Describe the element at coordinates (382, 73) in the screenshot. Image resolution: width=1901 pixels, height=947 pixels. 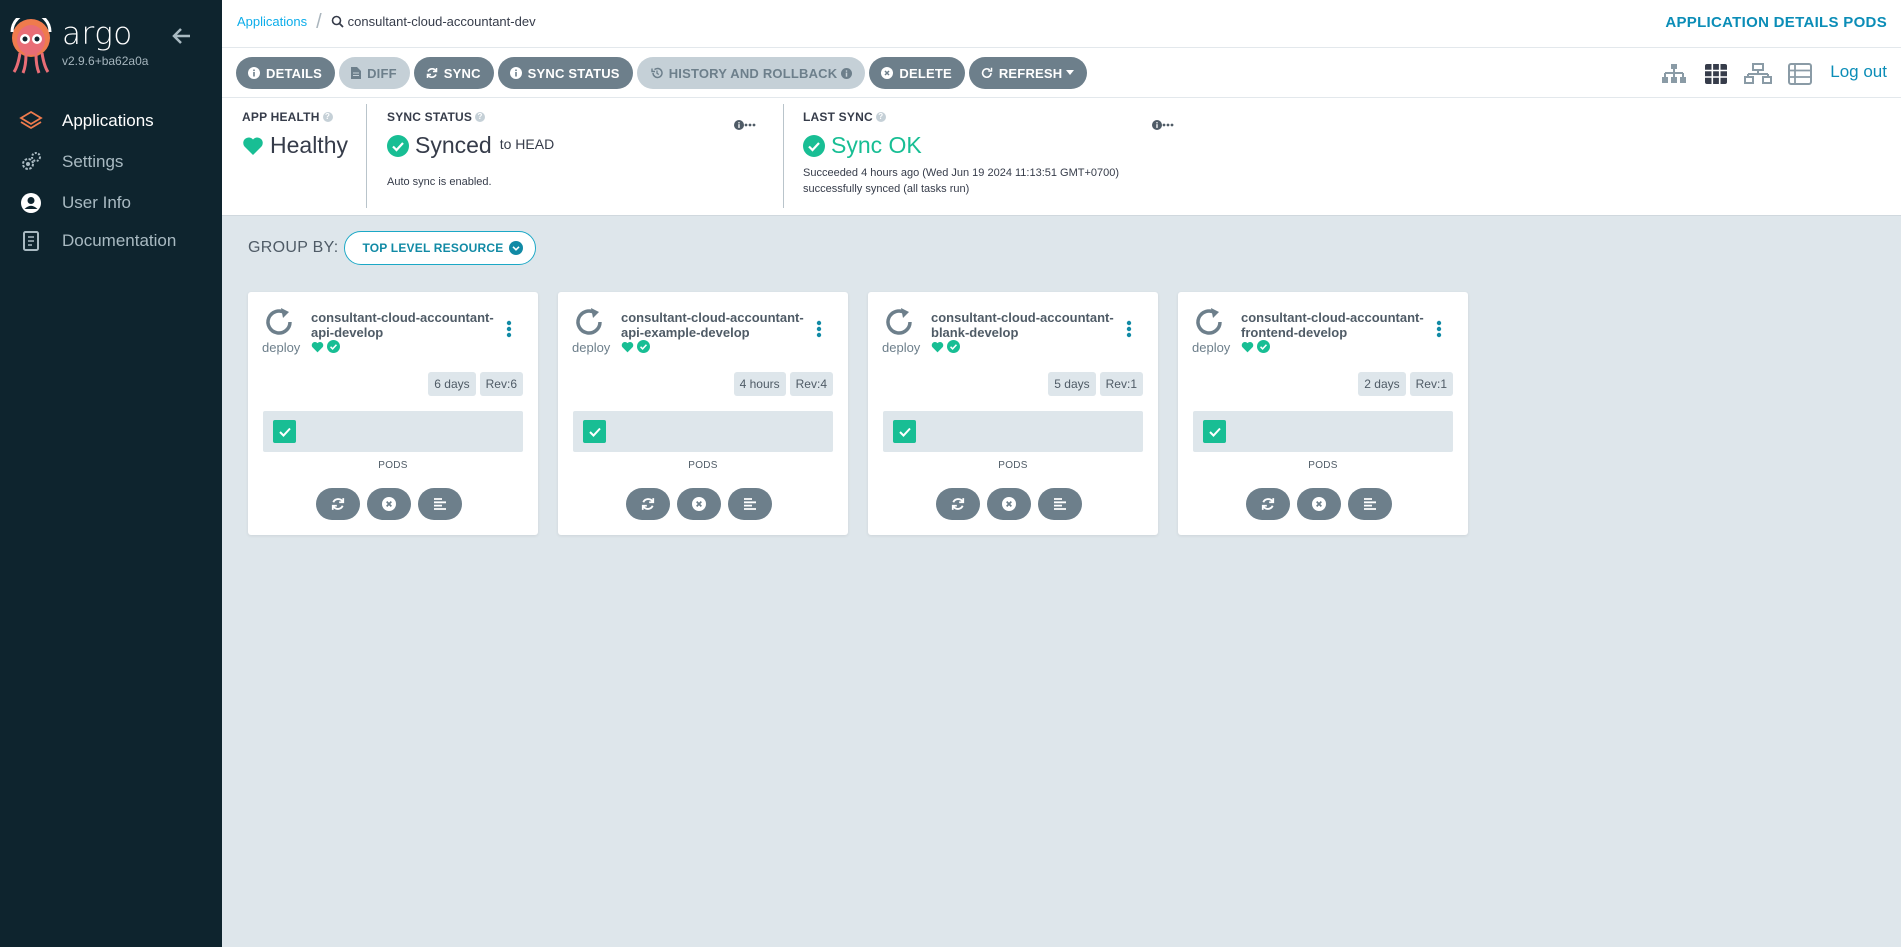
I see `diff-label: DIFF` at that location.